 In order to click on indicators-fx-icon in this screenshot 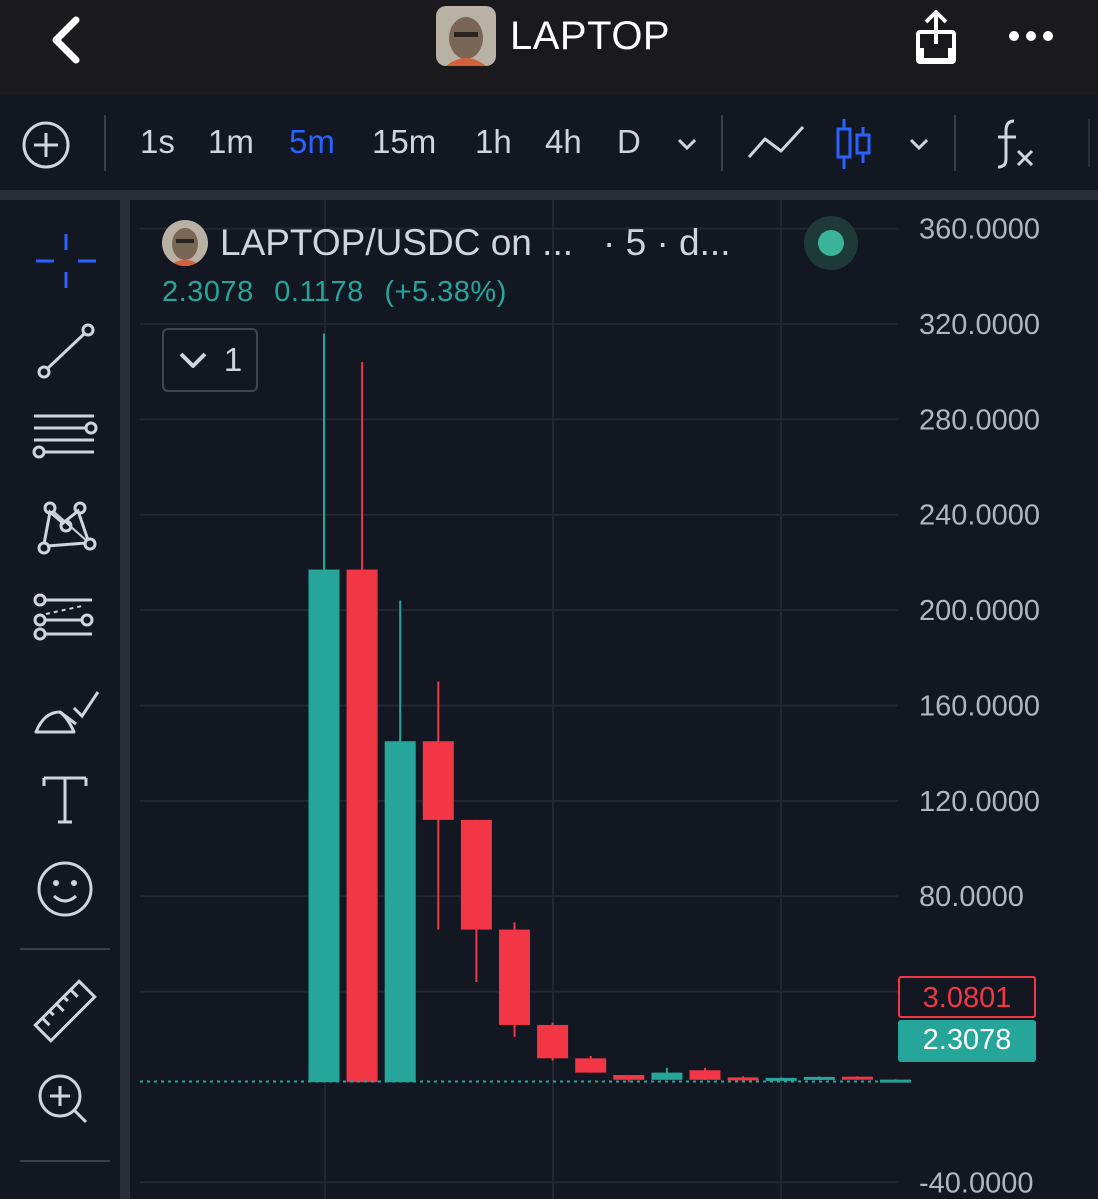, I will do `click(1015, 144)`.